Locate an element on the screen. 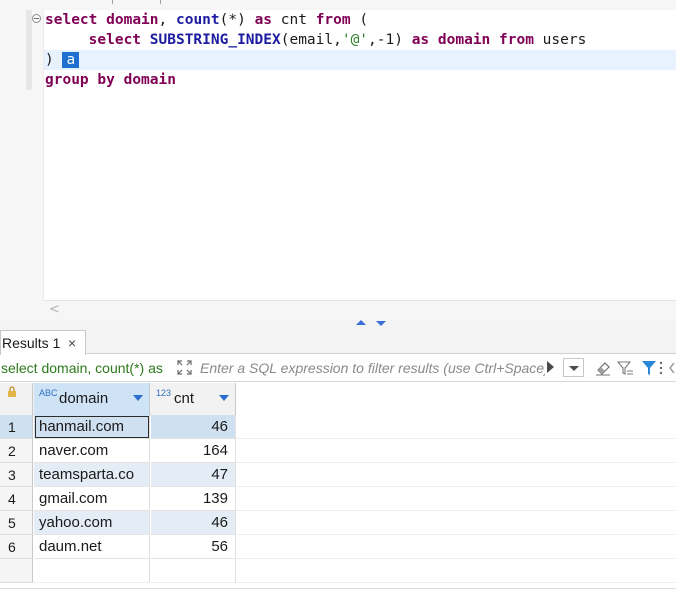  row-number: 6 is located at coordinates (16, 547).